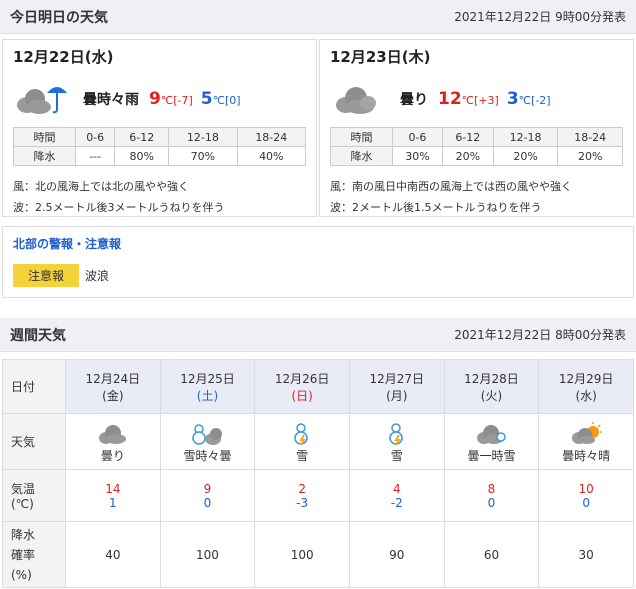 The image size is (636, 589). I want to click on week-temp-cell: 4 -2, so click(396, 495).